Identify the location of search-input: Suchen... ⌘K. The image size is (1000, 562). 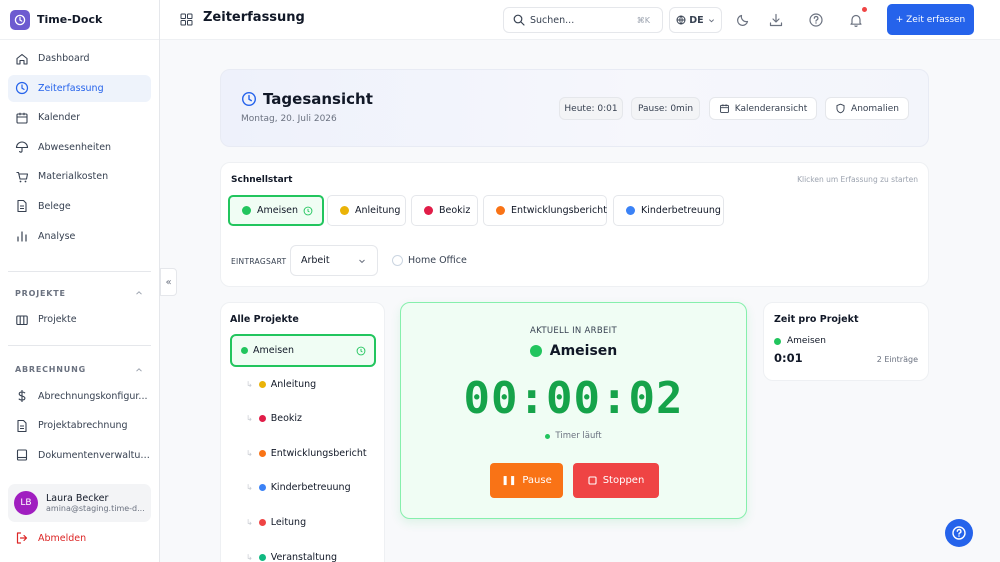
(583, 20).